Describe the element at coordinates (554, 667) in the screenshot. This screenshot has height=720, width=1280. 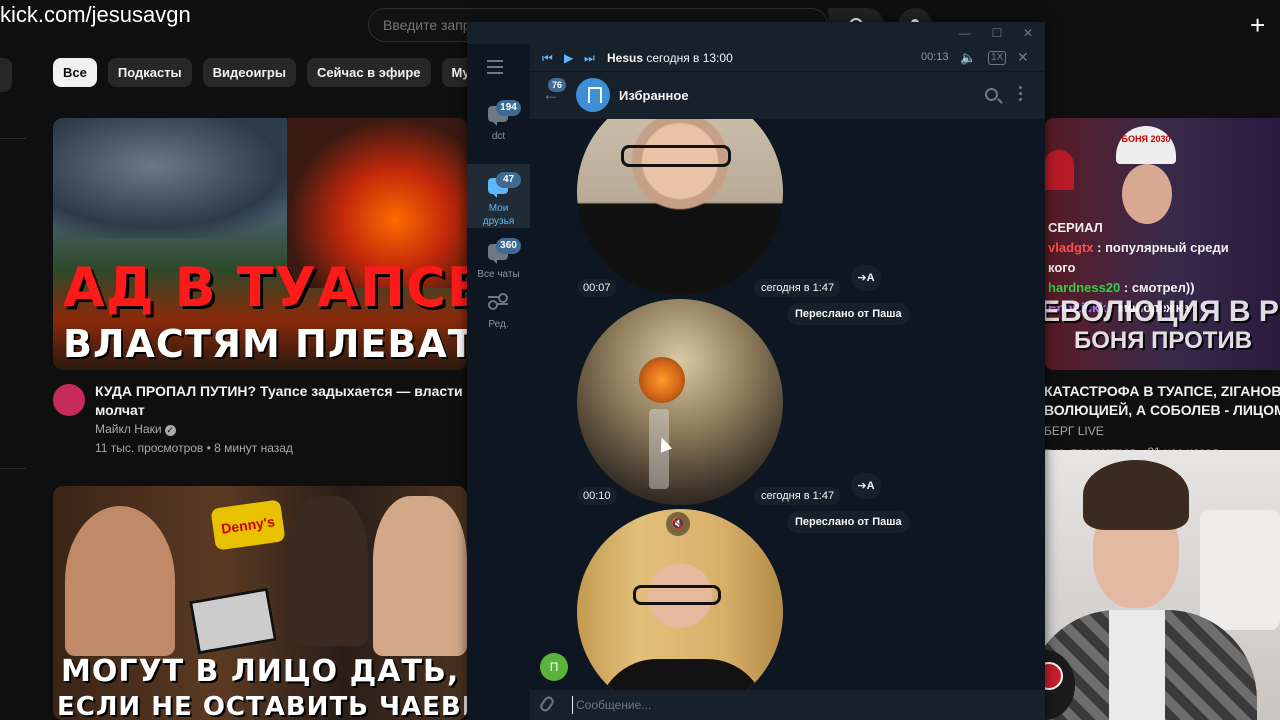
I see `sender-avatar: П` at that location.